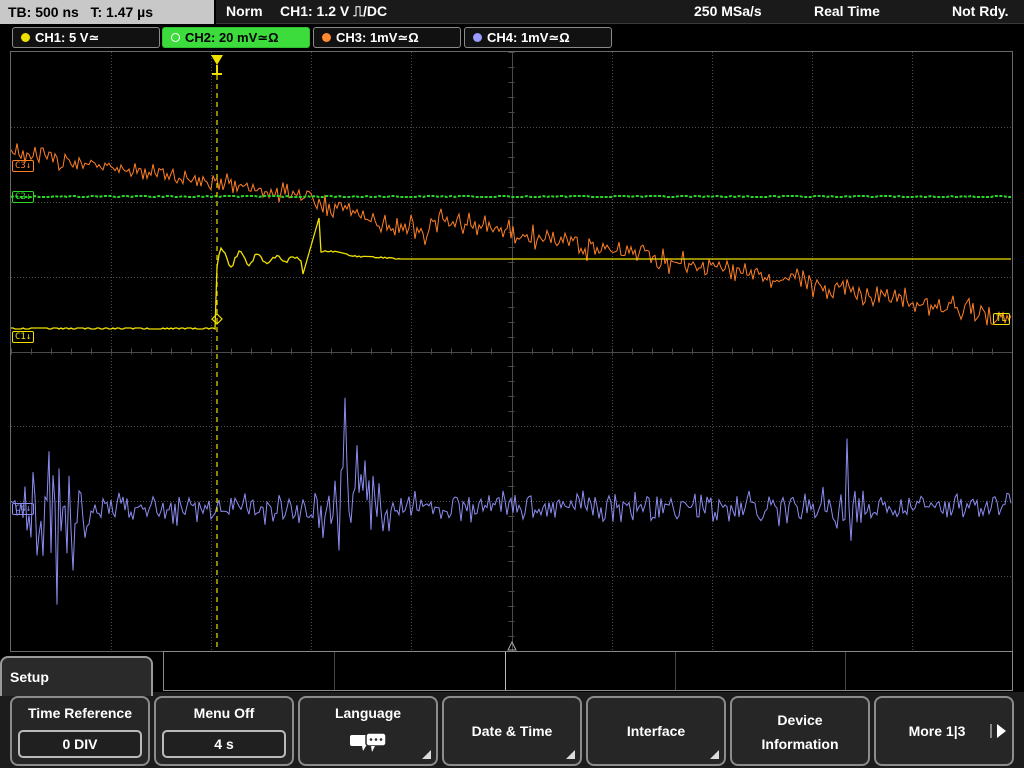 Image resolution: width=1024 pixels, height=768 pixels. What do you see at coordinates (29, 677) in the screenshot?
I see `menu-title: Setup` at bounding box center [29, 677].